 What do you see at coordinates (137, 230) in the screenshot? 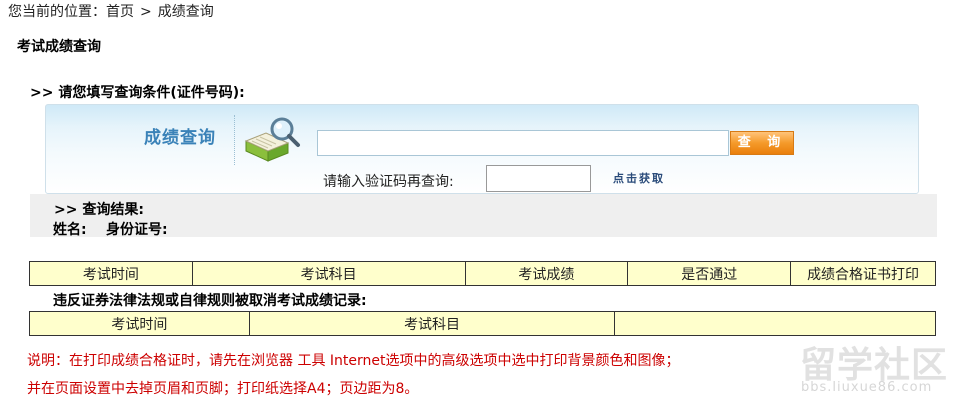
I see `id-number-label: 身份证号:` at bounding box center [137, 230].